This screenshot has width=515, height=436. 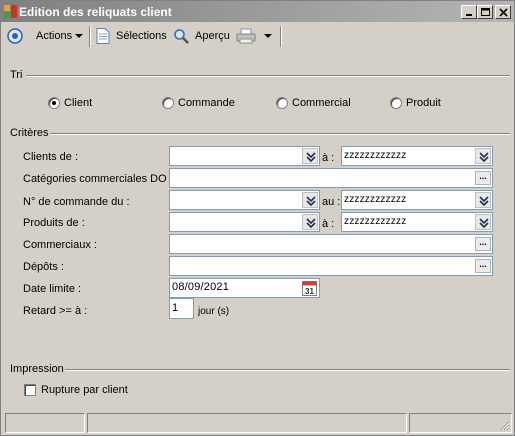 I want to click on tri-group-title: Tri, so click(x=16, y=75).